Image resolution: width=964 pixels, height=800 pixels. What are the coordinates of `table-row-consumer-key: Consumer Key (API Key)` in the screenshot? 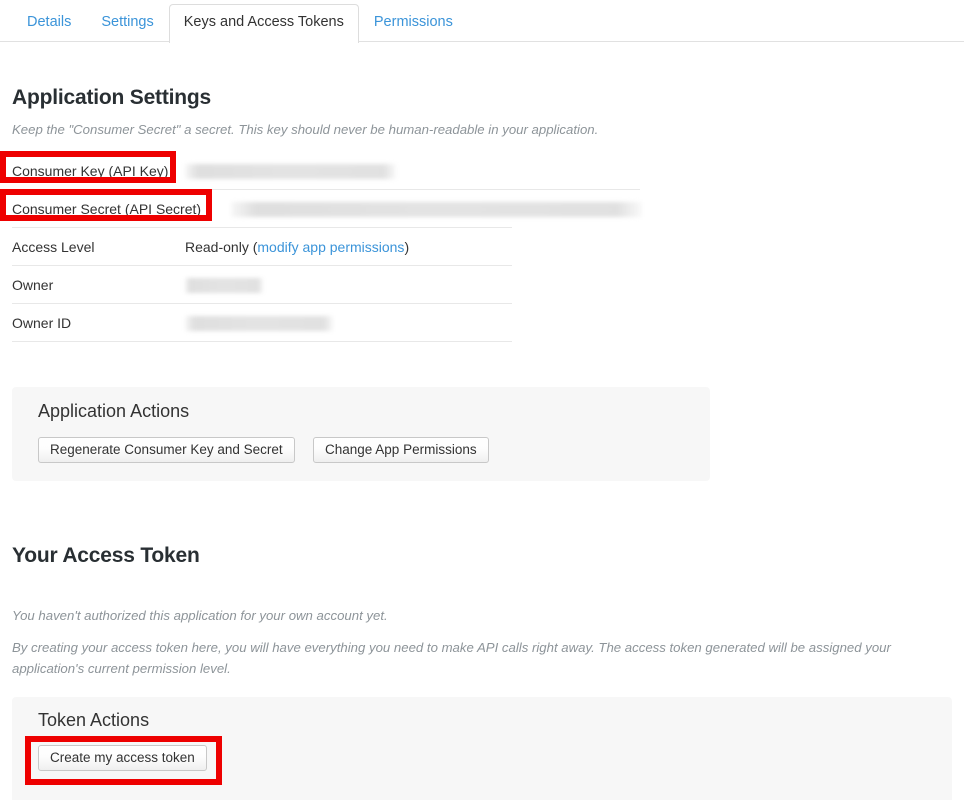 It's located at (327, 171).